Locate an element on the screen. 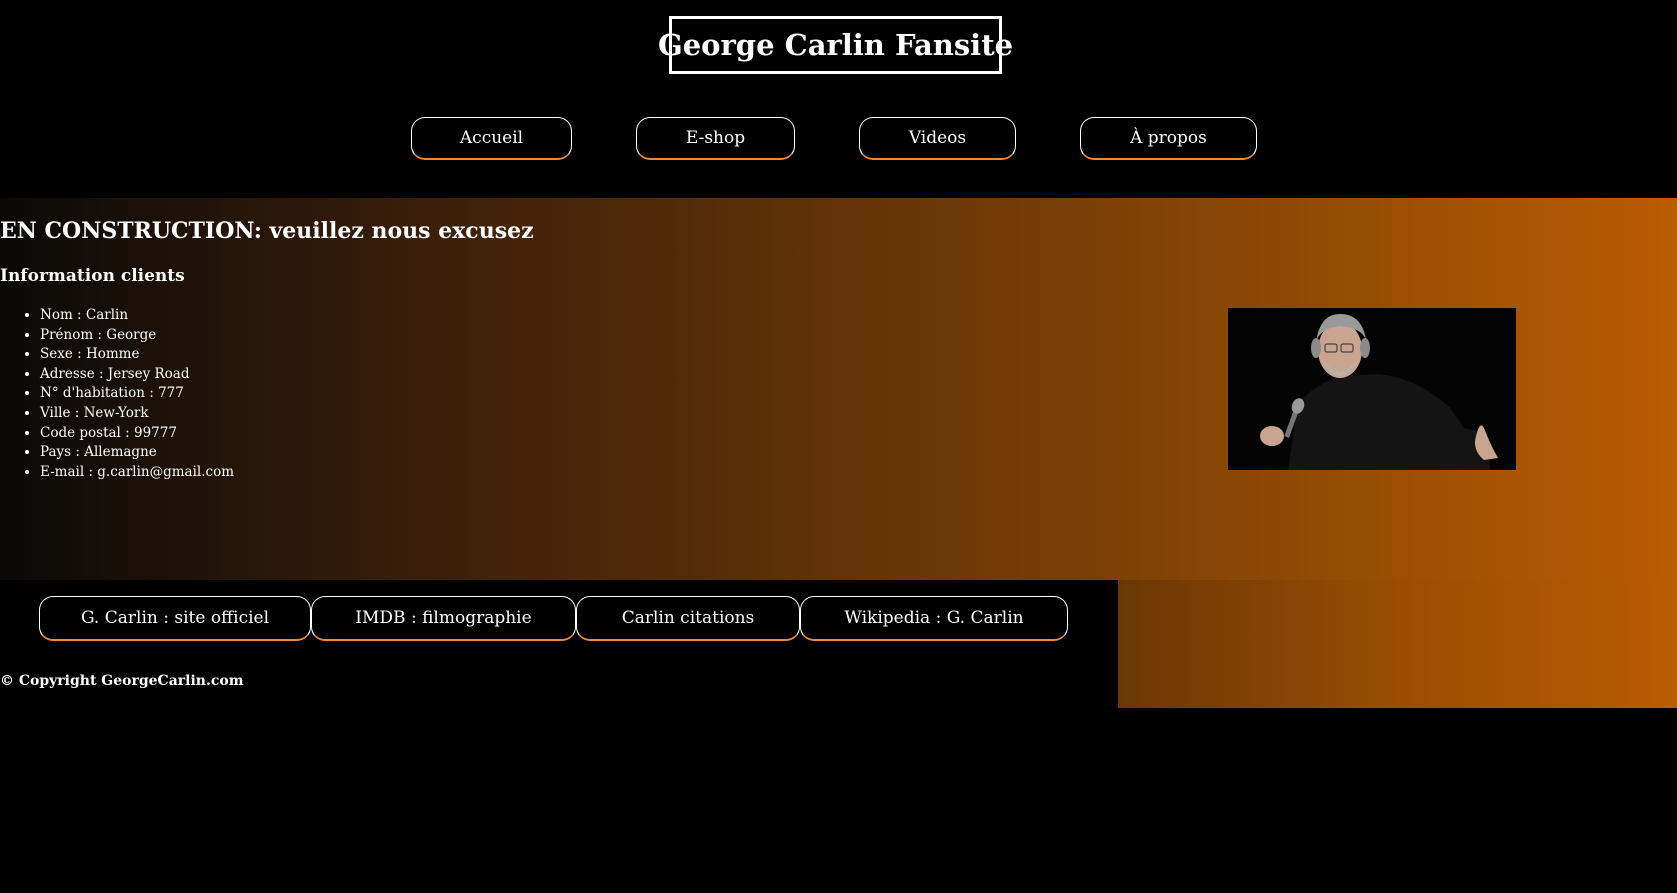  nav-button-accueil: Accueil is located at coordinates (491, 138).